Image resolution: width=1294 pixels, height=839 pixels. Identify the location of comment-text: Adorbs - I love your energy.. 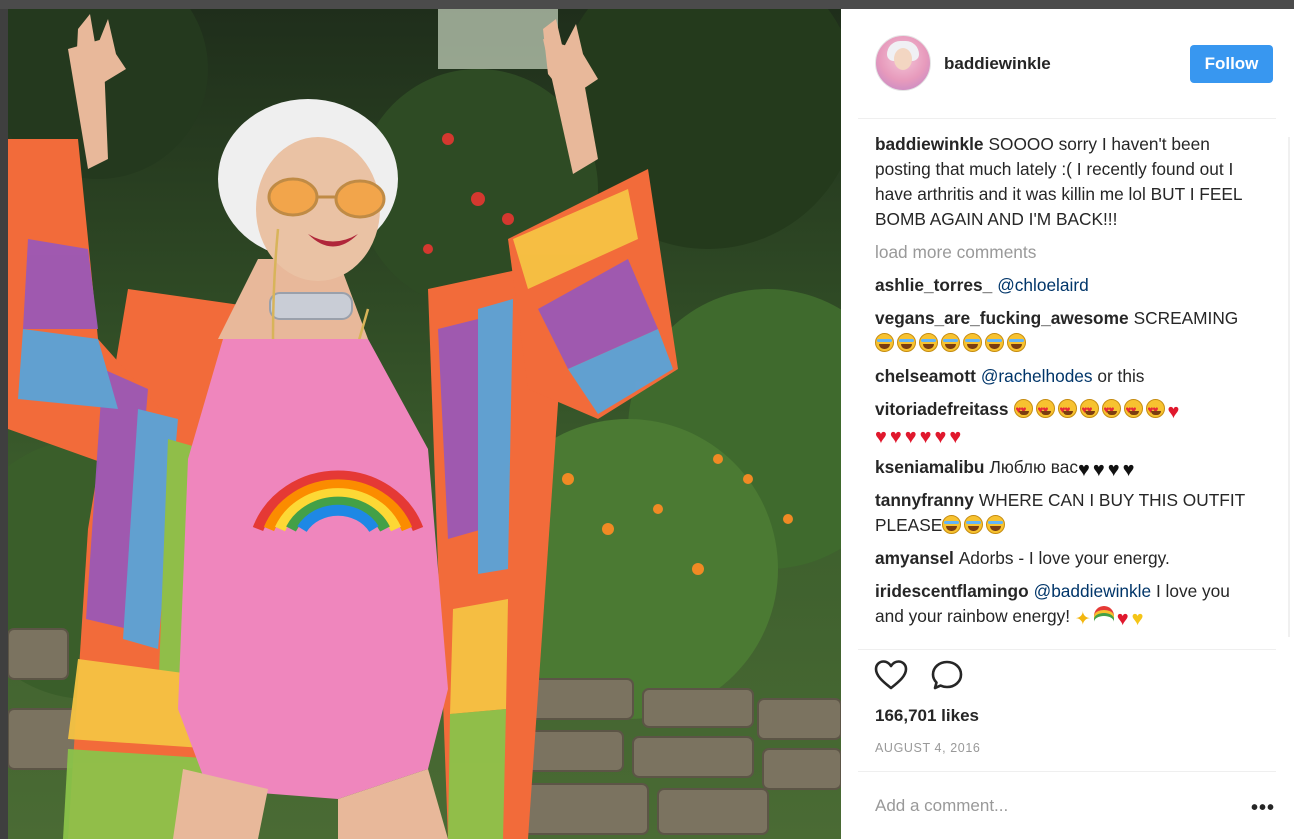
(1064, 558).